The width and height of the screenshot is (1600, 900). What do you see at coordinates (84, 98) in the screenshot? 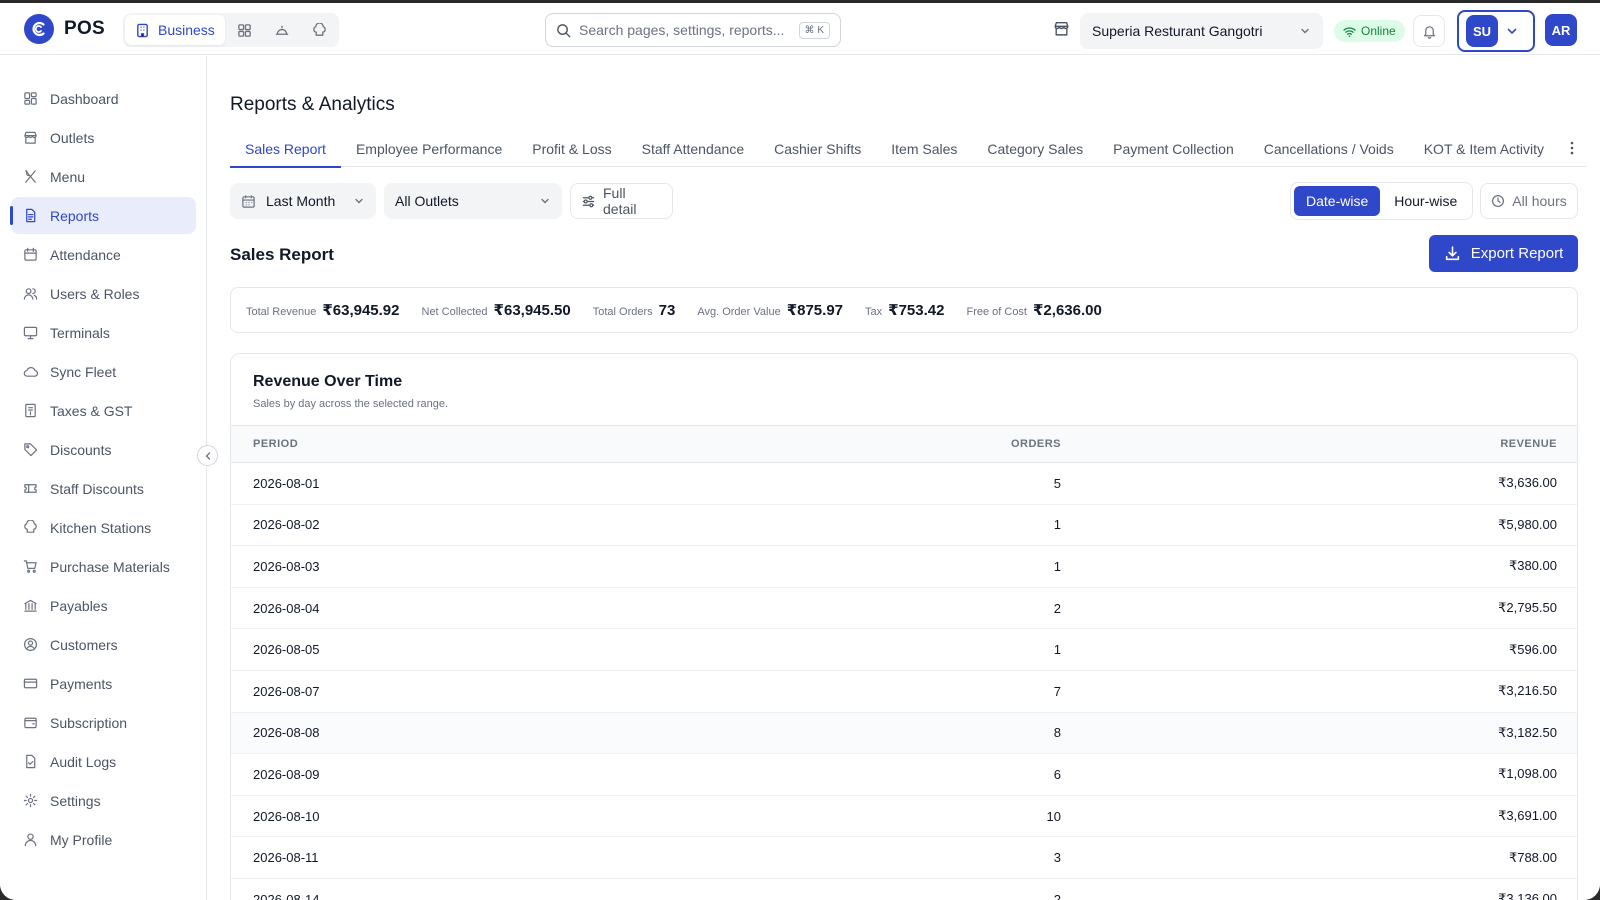
I see `sidebar-item-label: Dashboard` at bounding box center [84, 98].